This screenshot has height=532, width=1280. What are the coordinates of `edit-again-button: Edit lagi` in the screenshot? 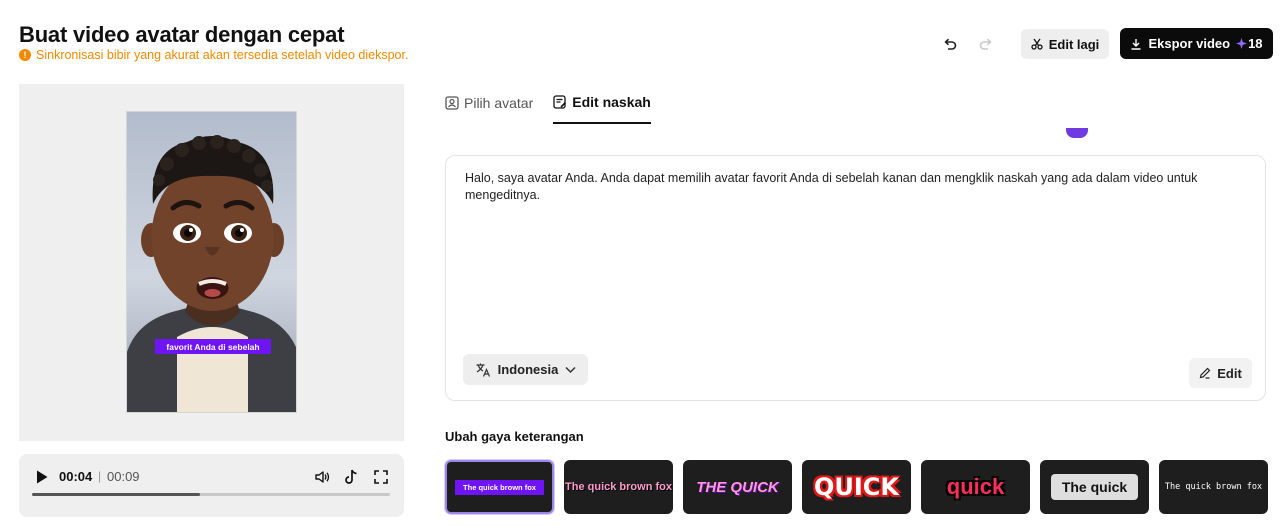 It's located at (1065, 44).